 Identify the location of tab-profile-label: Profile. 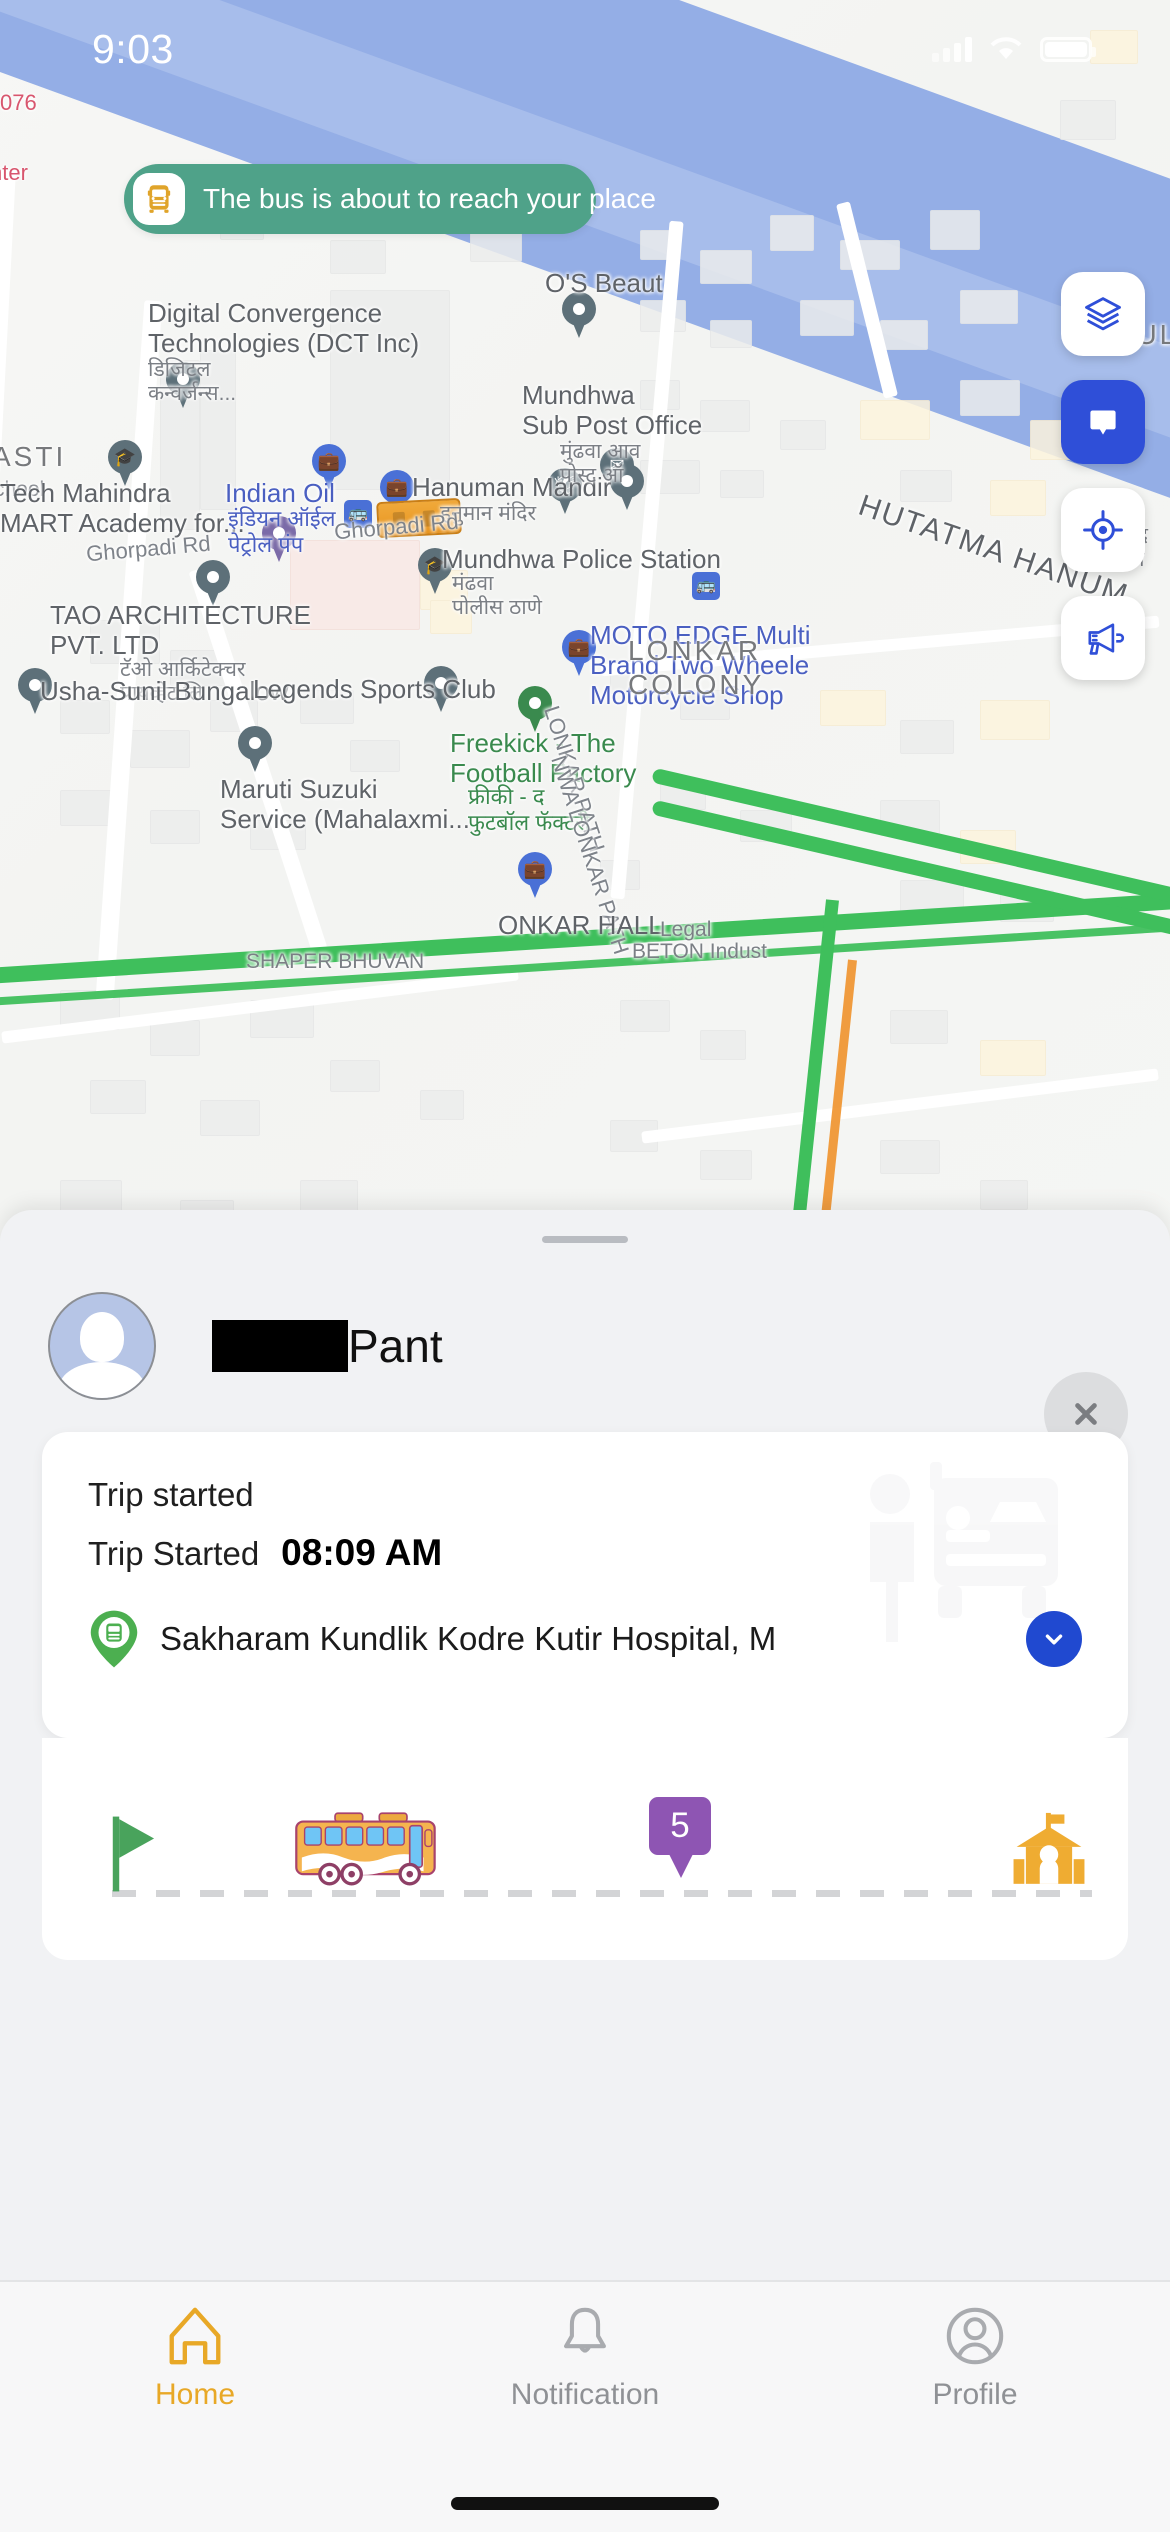
(975, 2394).